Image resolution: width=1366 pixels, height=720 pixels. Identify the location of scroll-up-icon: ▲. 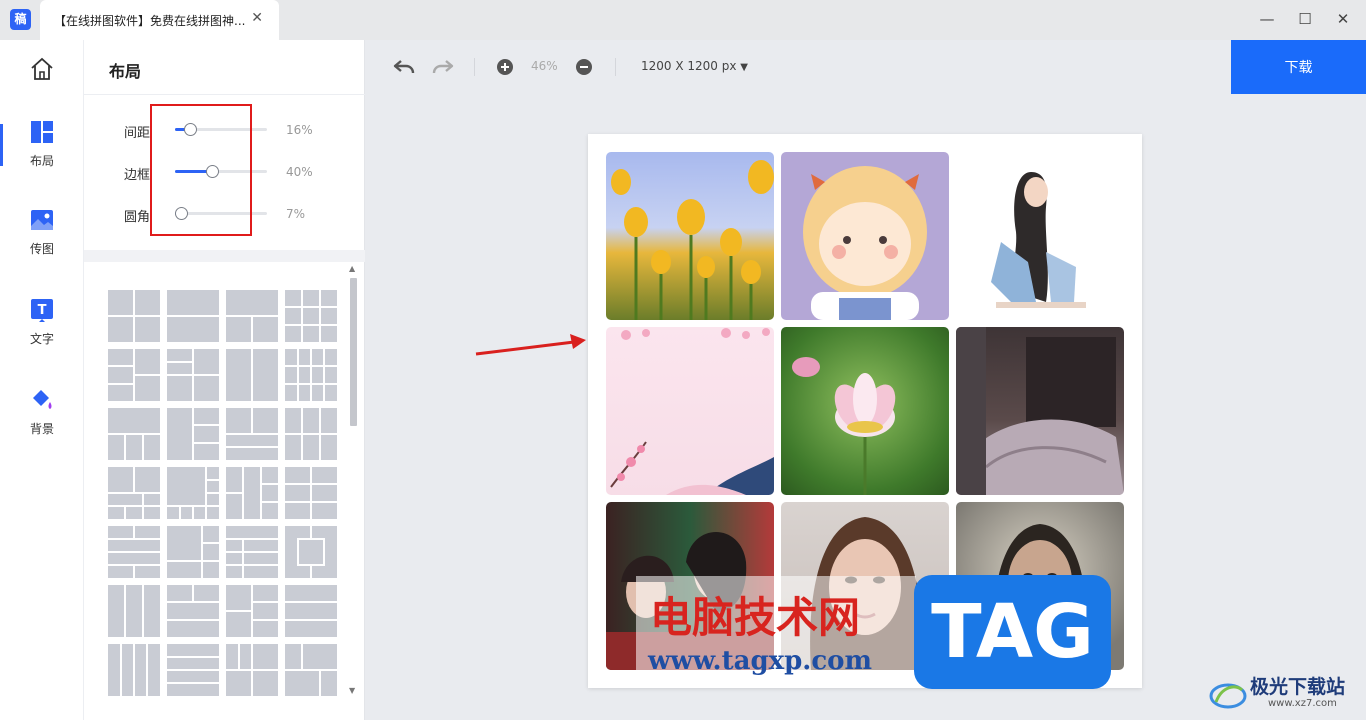
(352, 268).